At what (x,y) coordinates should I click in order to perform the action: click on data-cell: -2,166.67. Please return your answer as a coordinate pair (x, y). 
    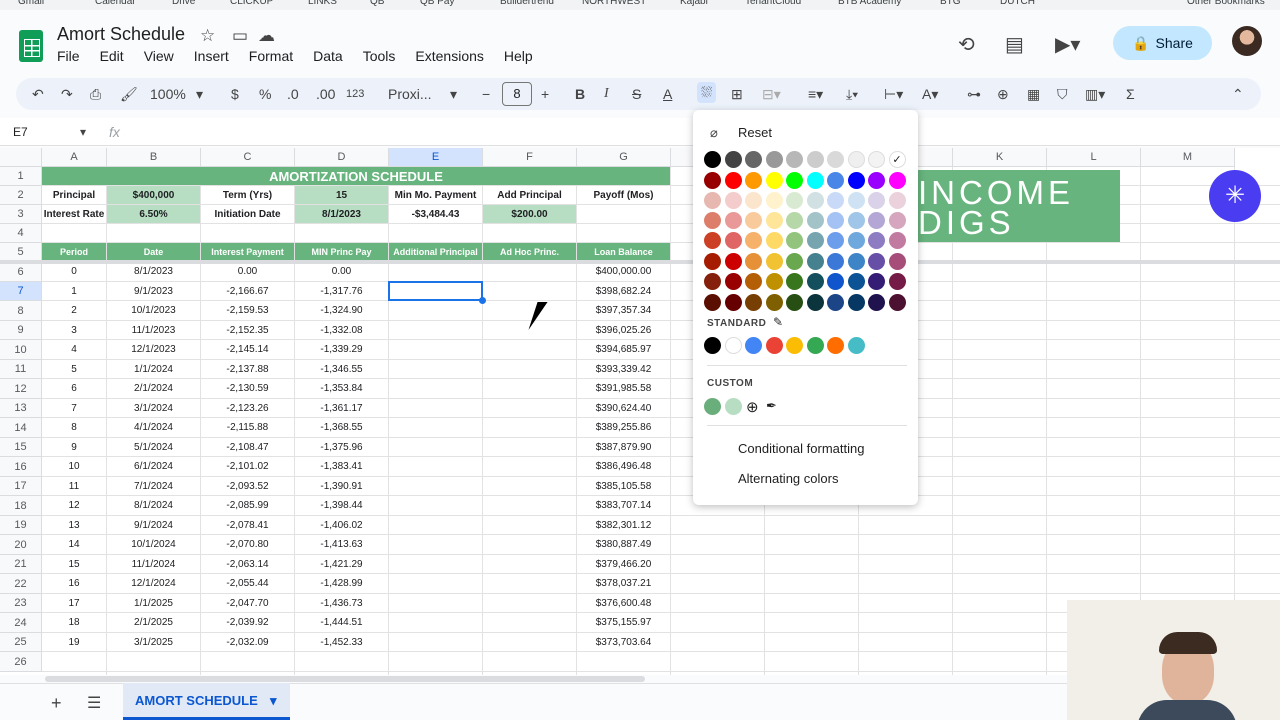
    Looking at the image, I should click on (248, 291).